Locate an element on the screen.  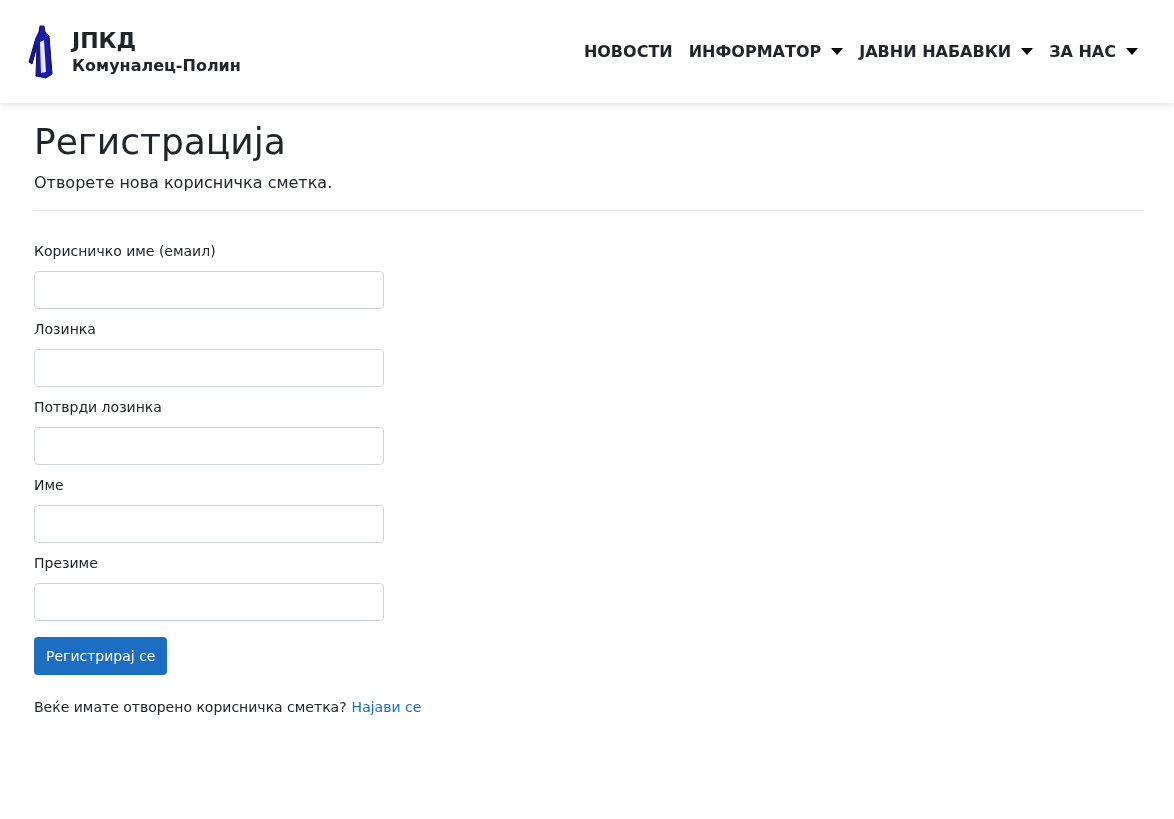
nav-link: ИНФОРМАТОР is located at coordinates (766, 51).